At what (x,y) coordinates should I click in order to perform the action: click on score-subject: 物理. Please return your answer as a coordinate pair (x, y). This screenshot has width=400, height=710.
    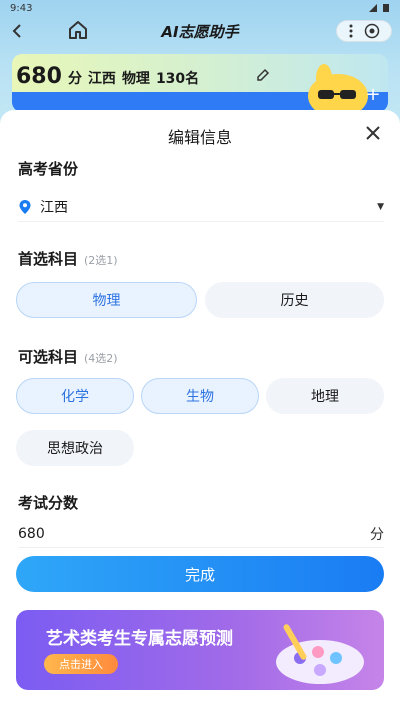
    Looking at the image, I should click on (135, 79).